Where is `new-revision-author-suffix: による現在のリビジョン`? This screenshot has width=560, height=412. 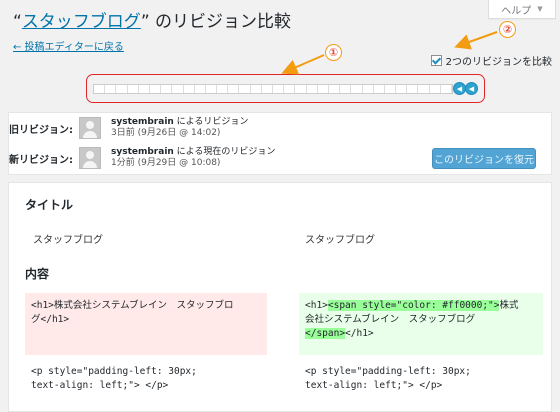 new-revision-author-suffix: による現在のリビジョン is located at coordinates (224, 152).